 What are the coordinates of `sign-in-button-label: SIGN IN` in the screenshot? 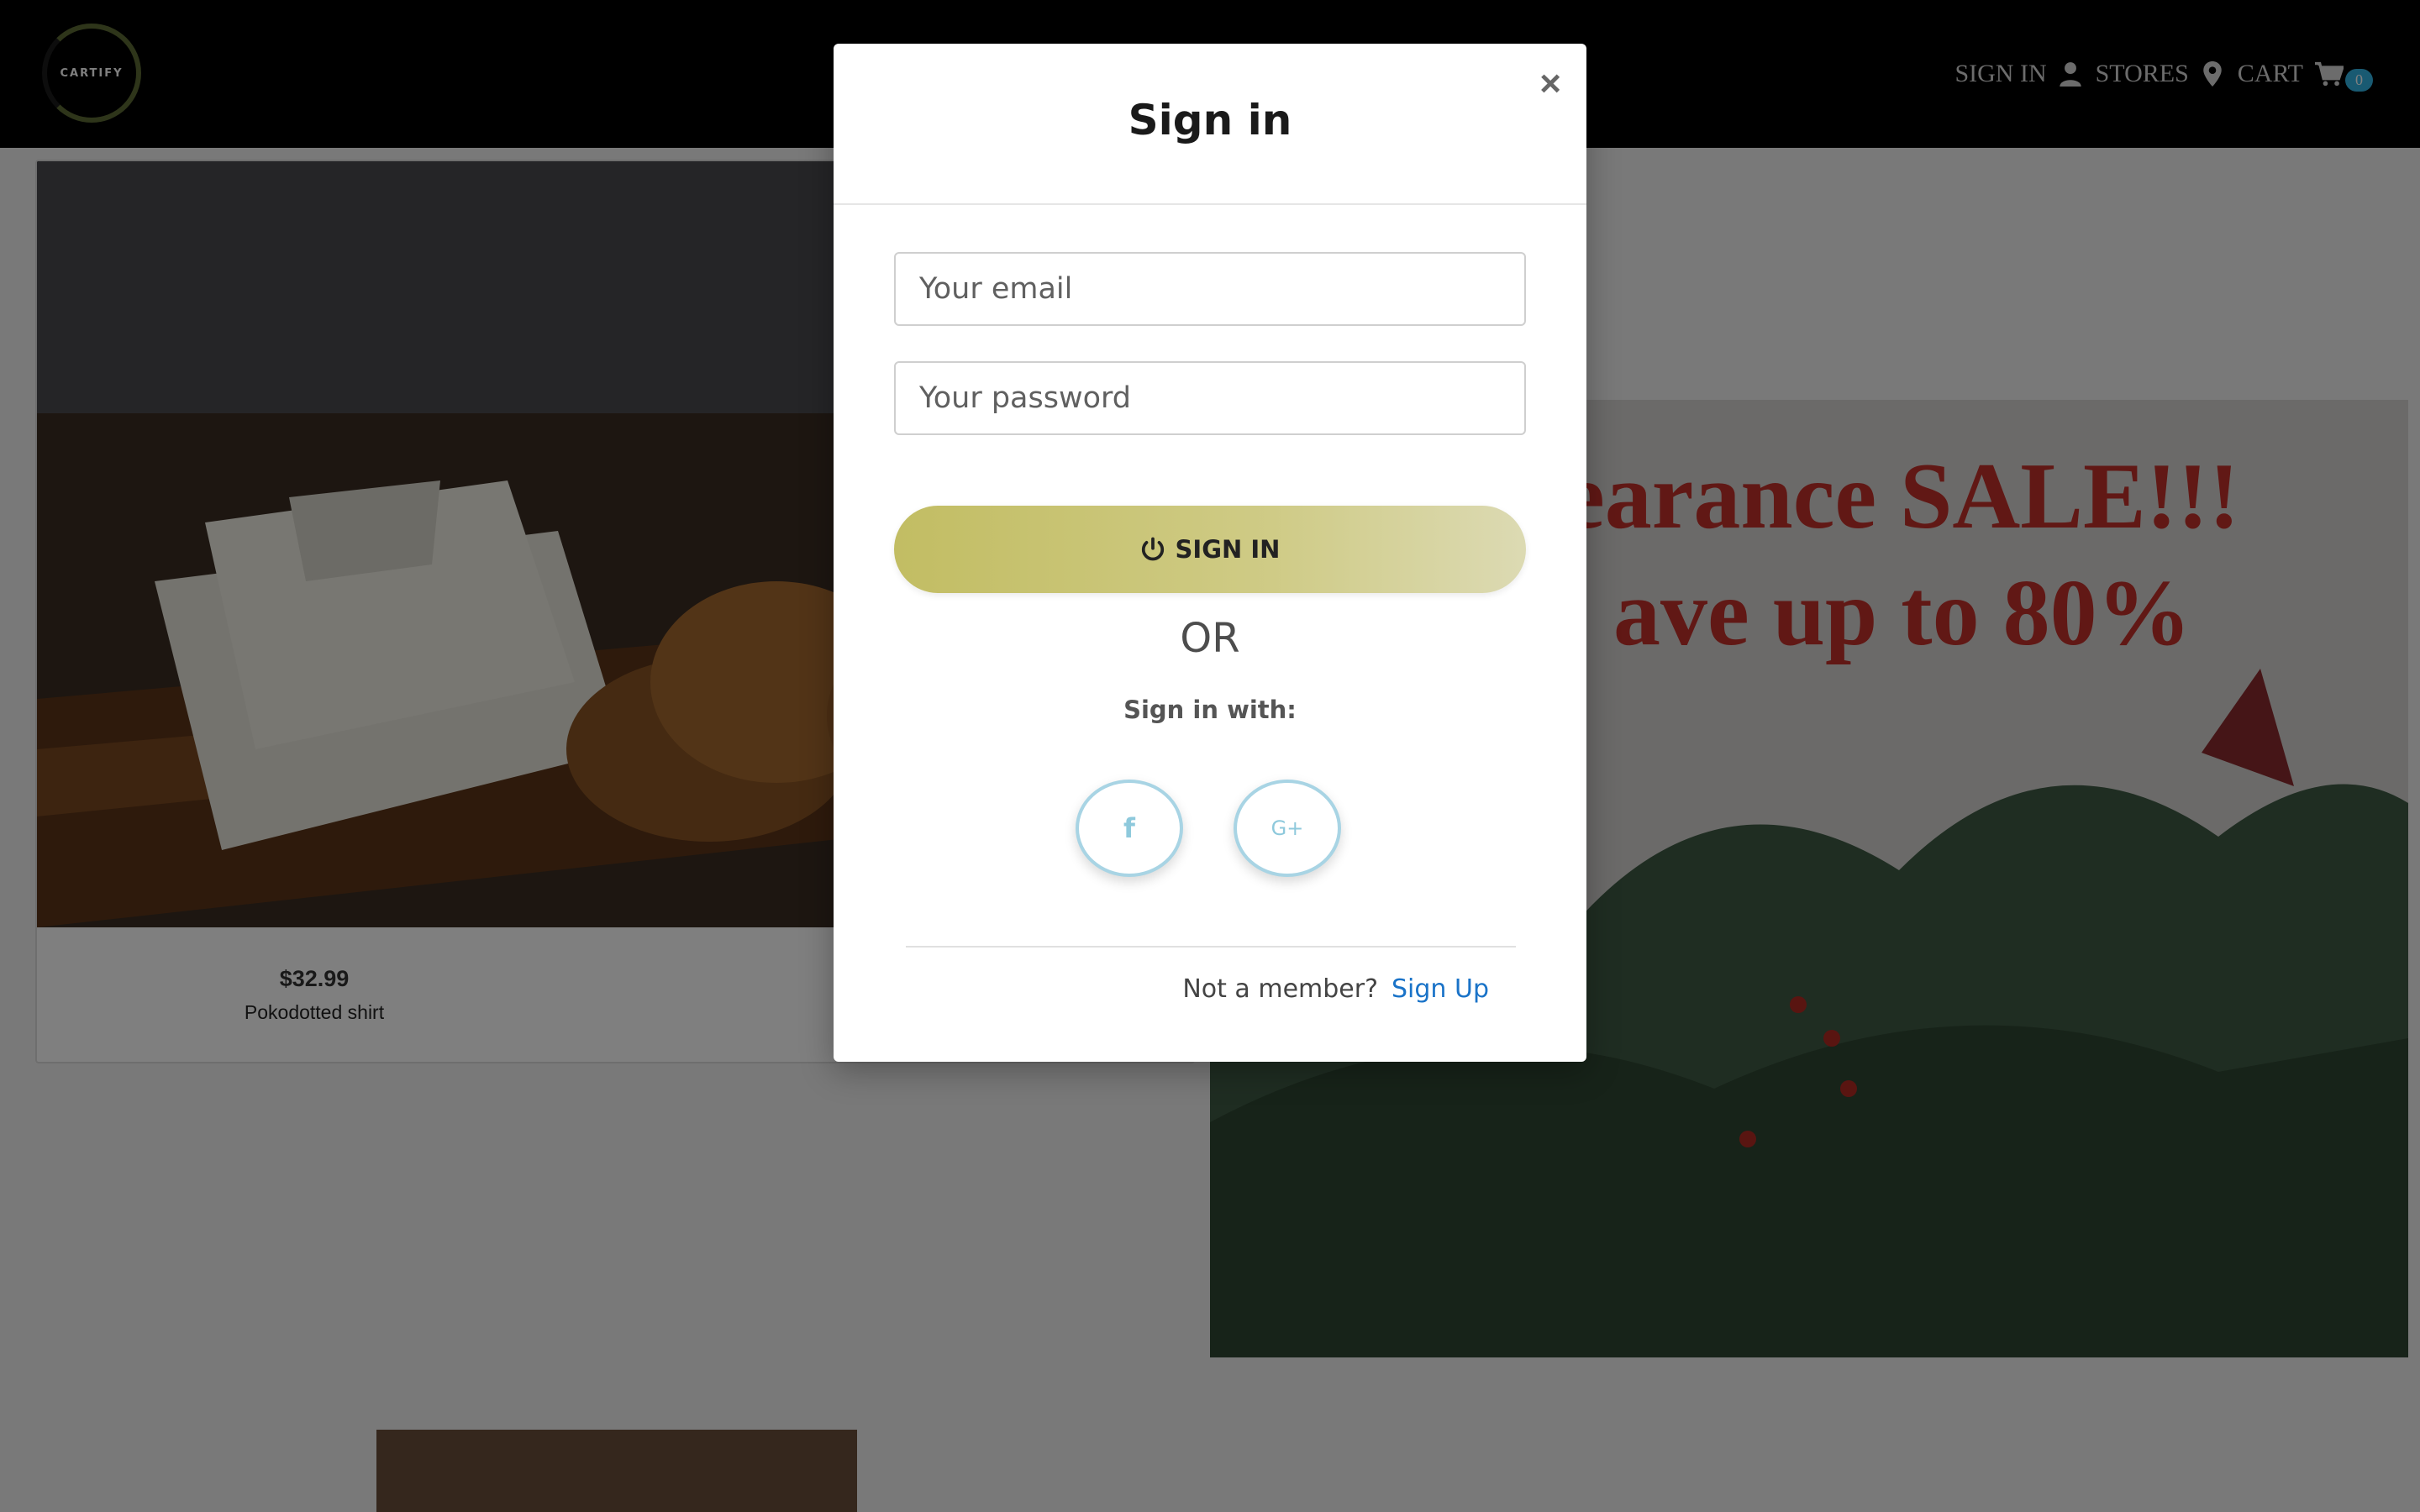 It's located at (1228, 549).